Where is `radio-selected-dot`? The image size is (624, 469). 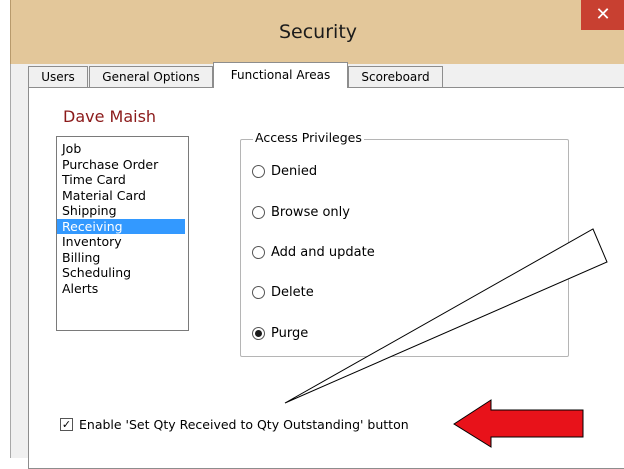
radio-selected-dot is located at coordinates (258, 333).